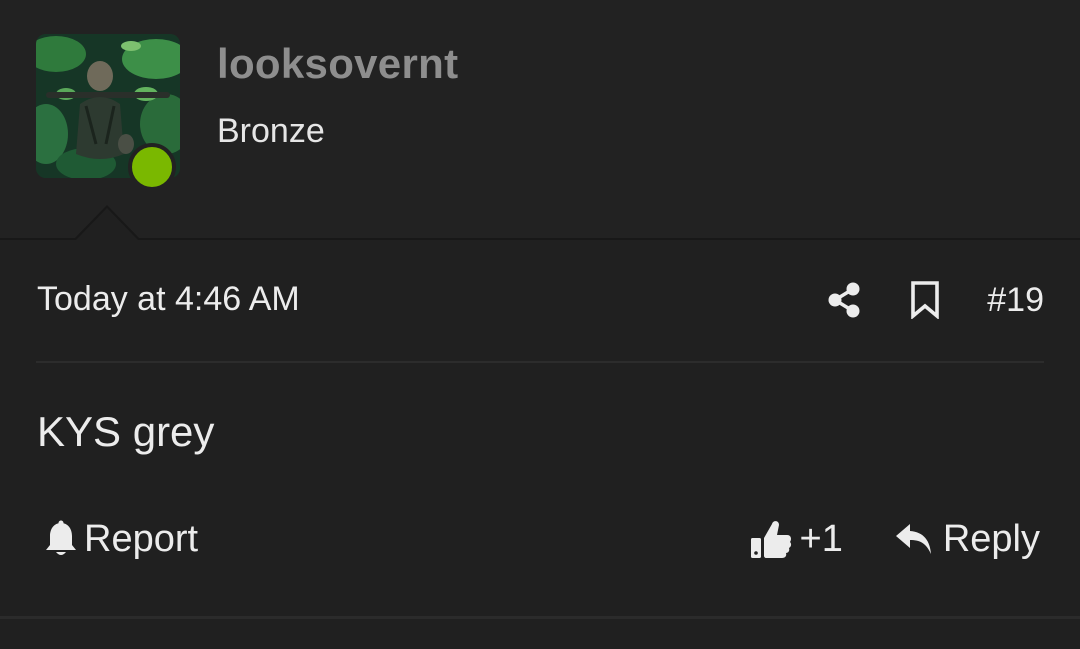 The width and height of the screenshot is (1080, 649). What do you see at coordinates (796, 539) in the screenshot?
I see `like-button: +1` at bounding box center [796, 539].